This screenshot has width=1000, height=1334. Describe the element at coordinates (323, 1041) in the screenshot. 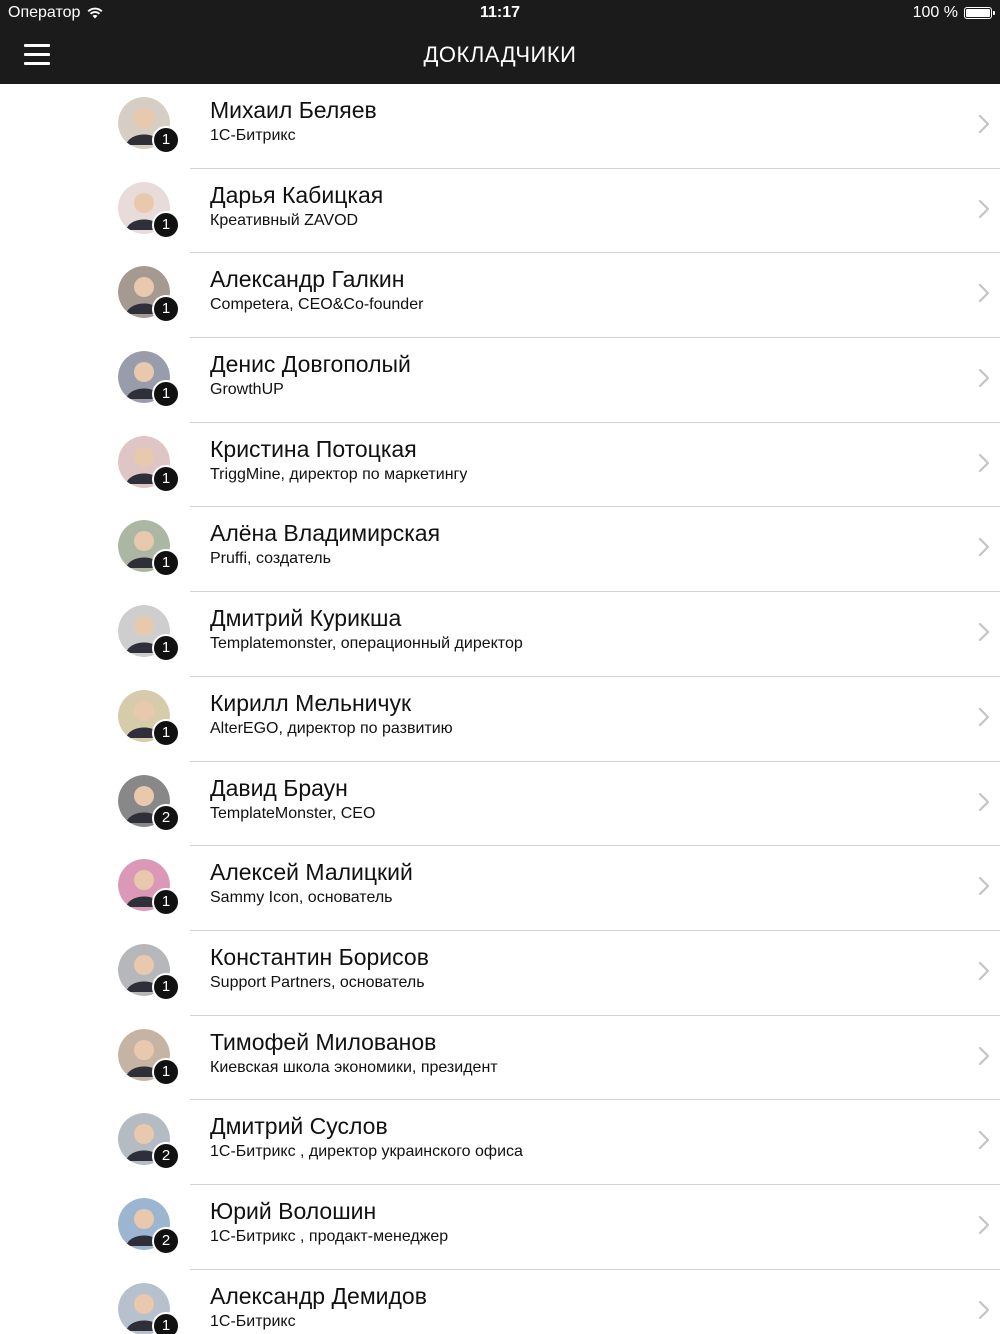

I see `speaker-name: Тимофей Милованов` at that location.